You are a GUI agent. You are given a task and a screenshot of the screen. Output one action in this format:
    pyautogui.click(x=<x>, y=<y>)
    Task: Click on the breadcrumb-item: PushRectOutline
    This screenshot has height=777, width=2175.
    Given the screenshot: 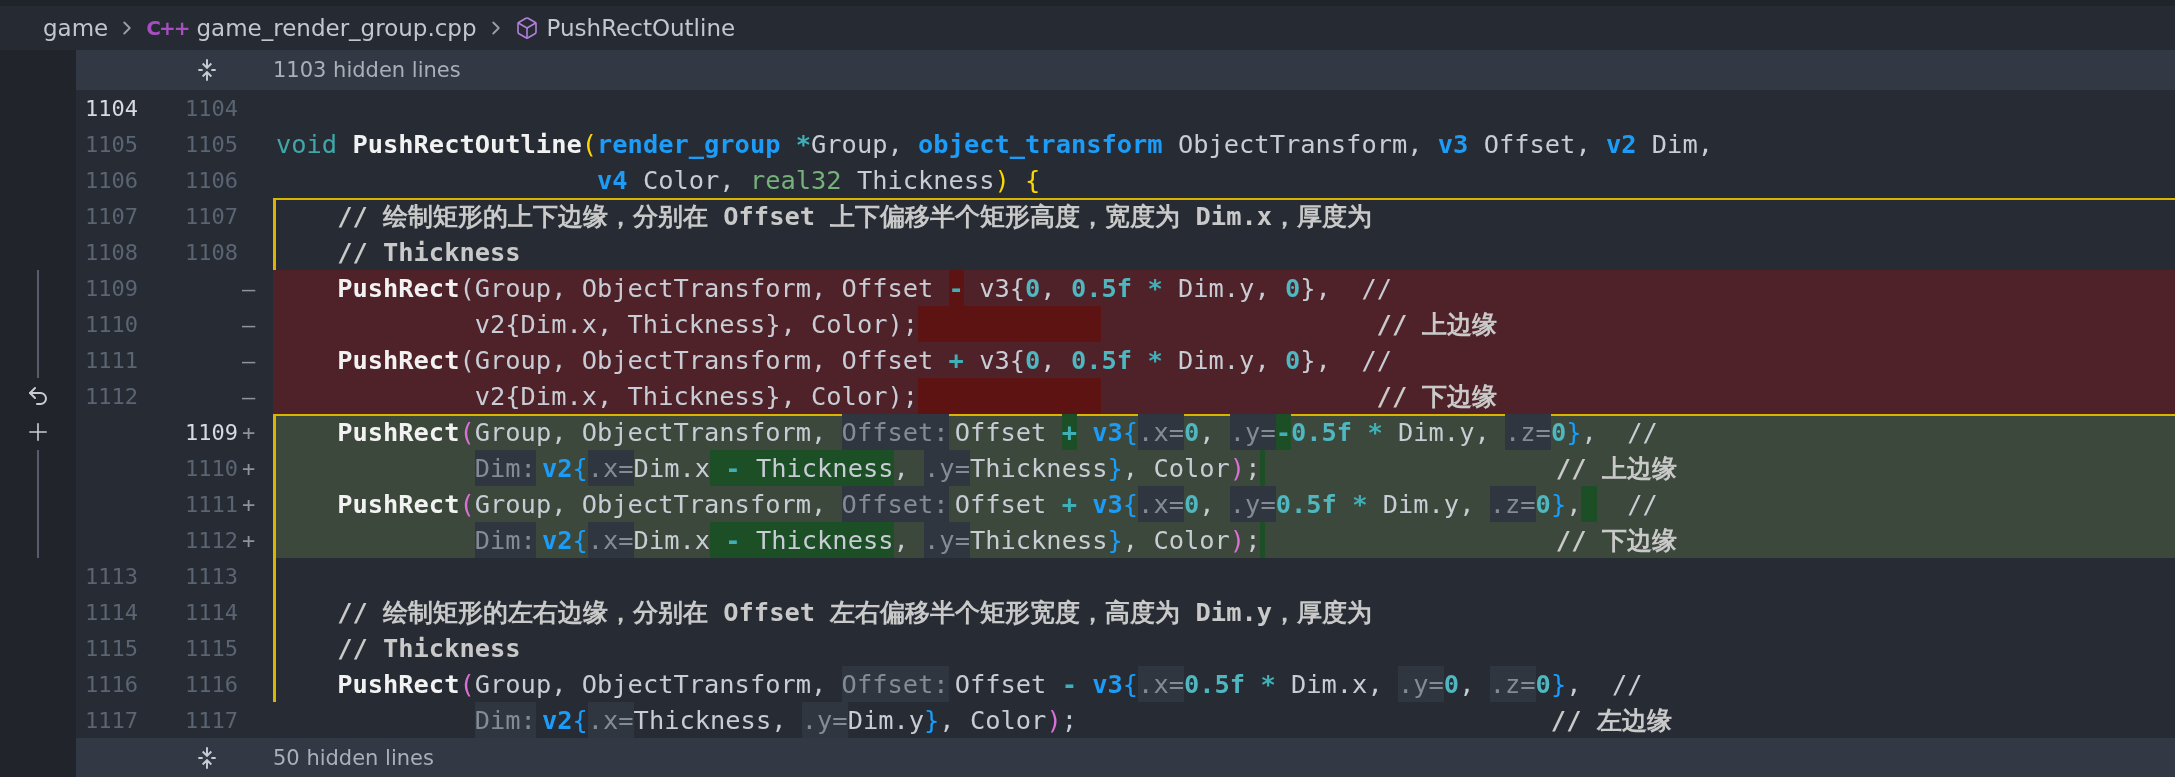 What is the action you would take?
    pyautogui.click(x=641, y=28)
    